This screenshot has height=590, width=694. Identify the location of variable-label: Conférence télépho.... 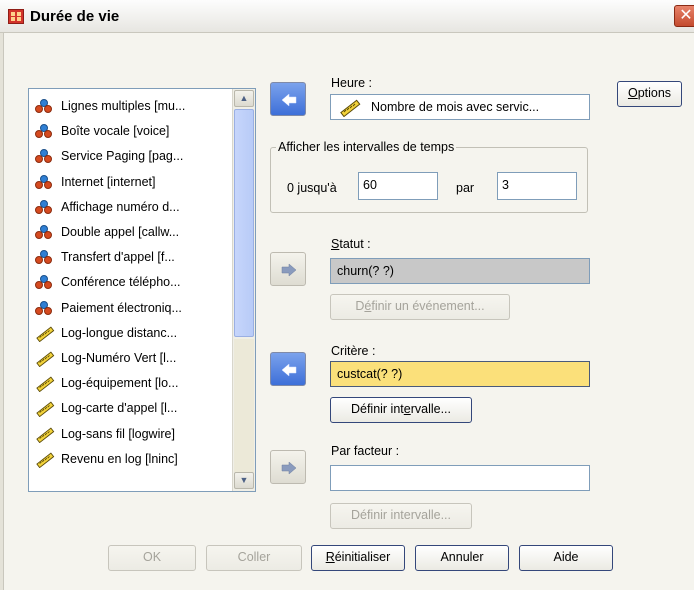
(121, 282).